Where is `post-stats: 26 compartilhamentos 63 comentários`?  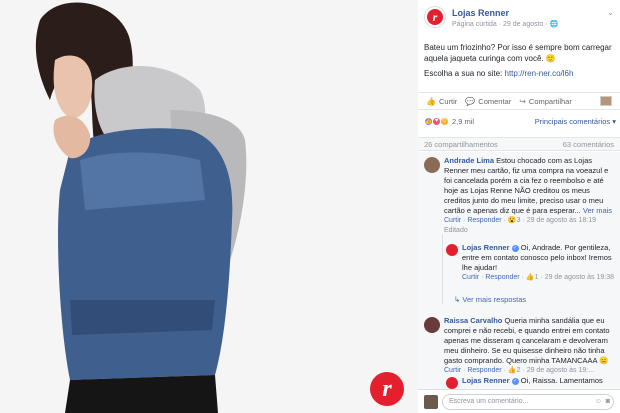
post-stats: 26 compartilhamentos 63 comentários is located at coordinates (519, 144).